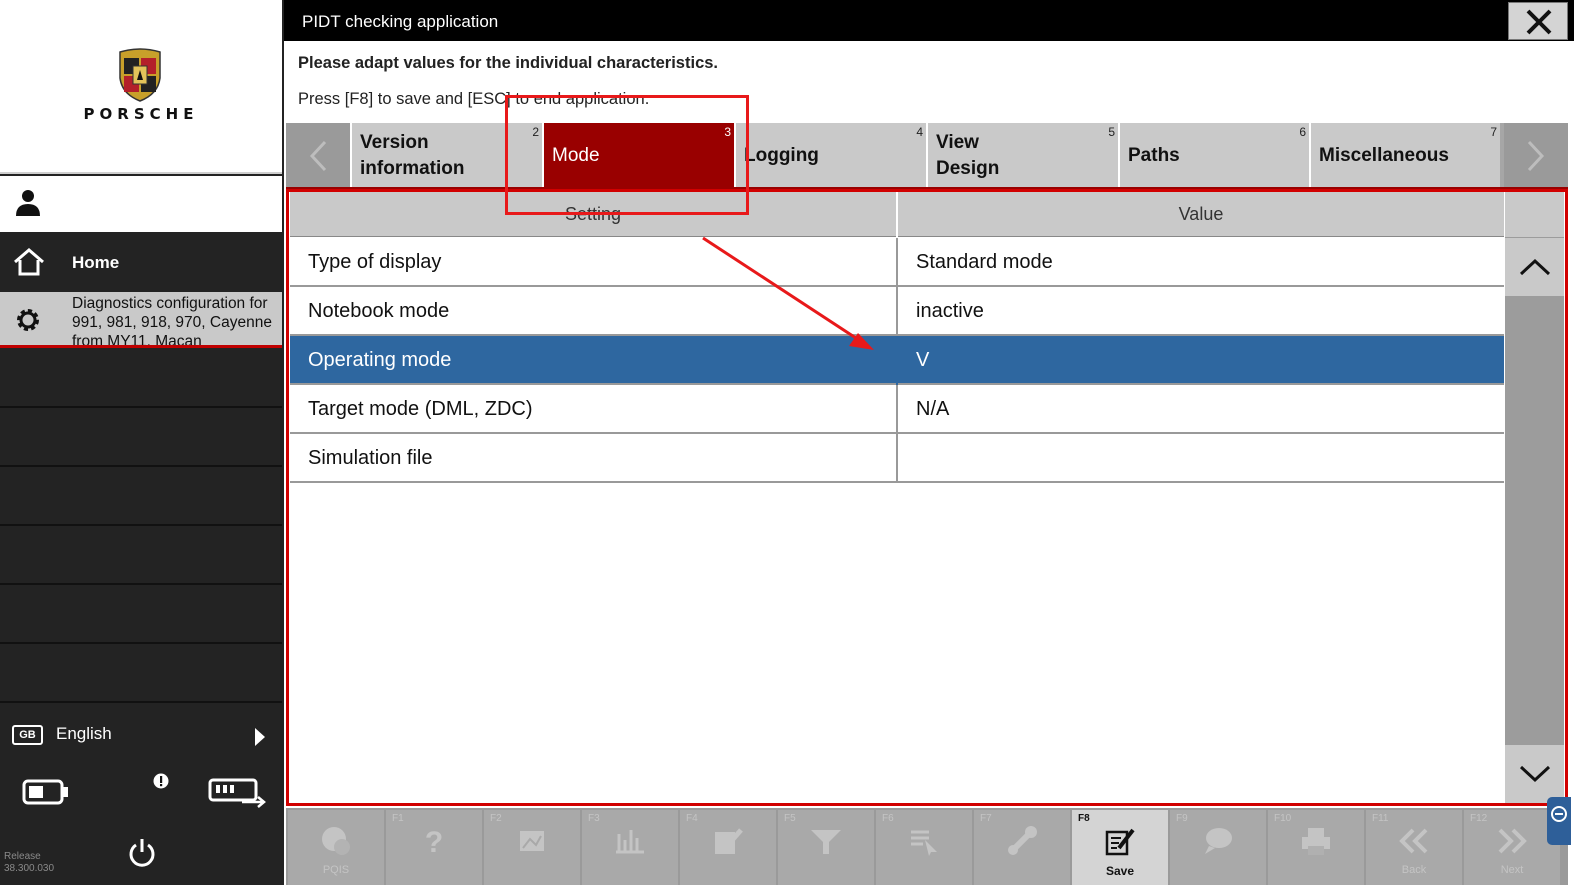 The image size is (1574, 885). I want to click on fkey-f1-help: F1 ?, so click(434, 847).